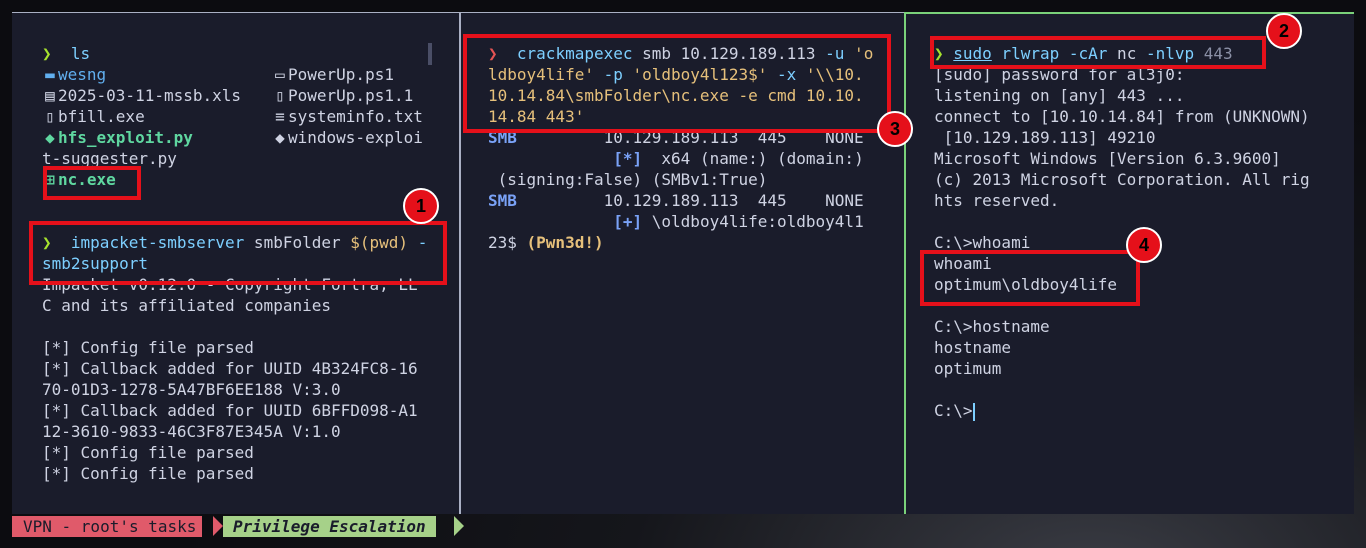  What do you see at coordinates (1122, 179) in the screenshot?
I see `output-line: (c) 2013 Microsoft Corporation. All rig` at bounding box center [1122, 179].